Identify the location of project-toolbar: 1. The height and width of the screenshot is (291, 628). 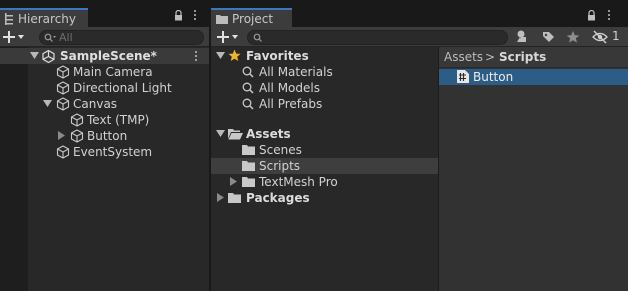
(419, 37).